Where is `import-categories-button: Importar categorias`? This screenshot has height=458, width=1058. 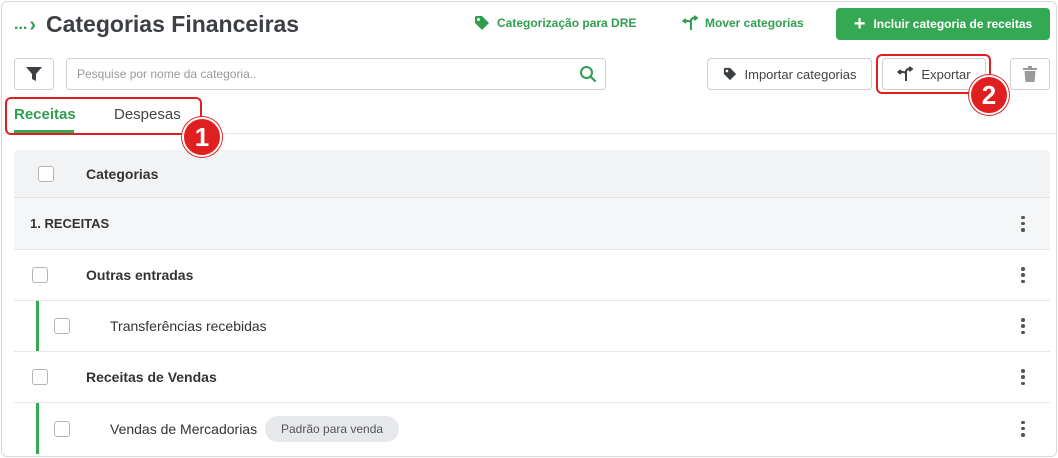
import-categories-button: Importar categorias is located at coordinates (789, 74).